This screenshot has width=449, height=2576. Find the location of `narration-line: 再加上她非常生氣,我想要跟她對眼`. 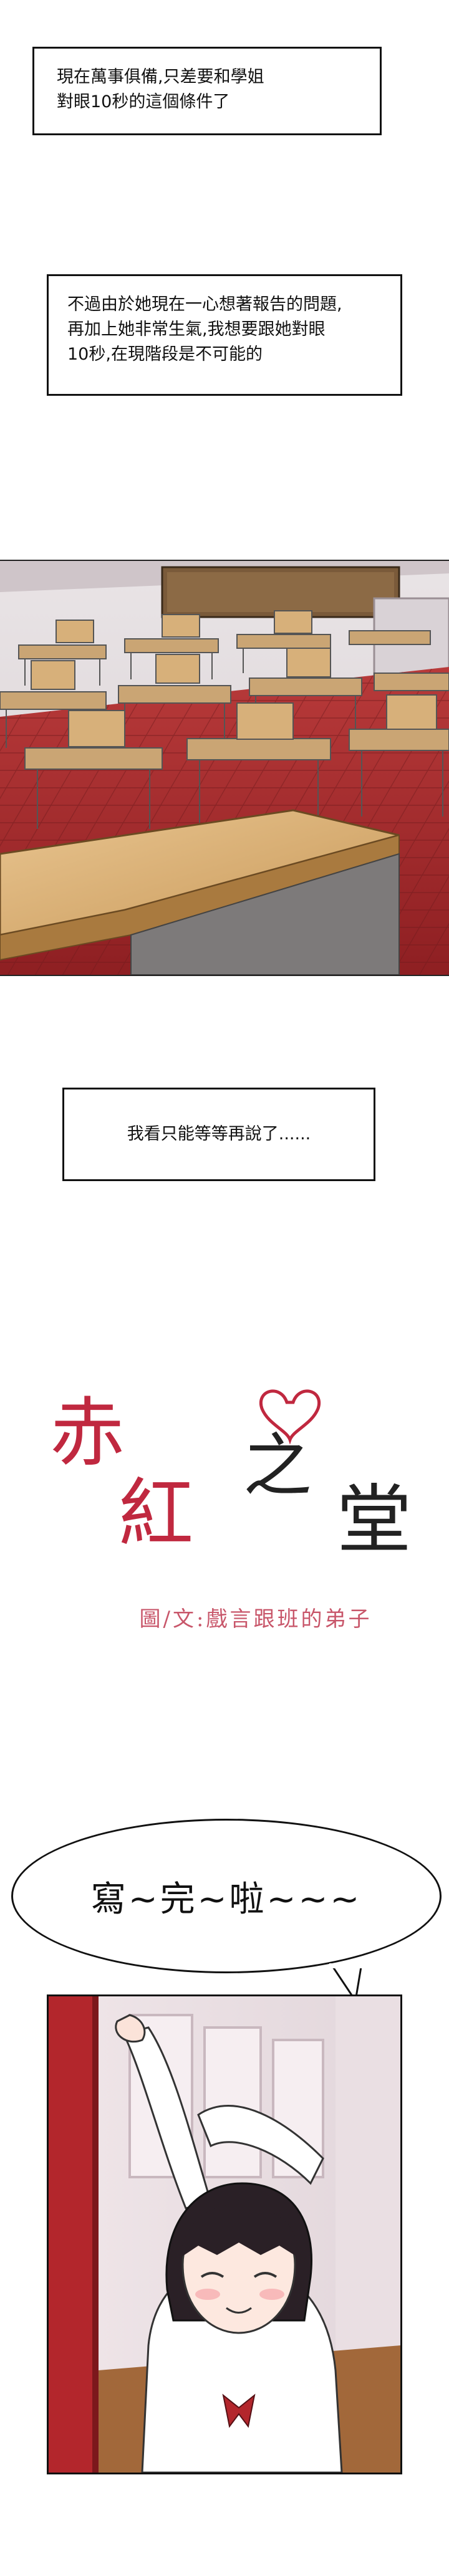

narration-line: 再加上她非常生氣,我想要跟她對眼 is located at coordinates (196, 330).